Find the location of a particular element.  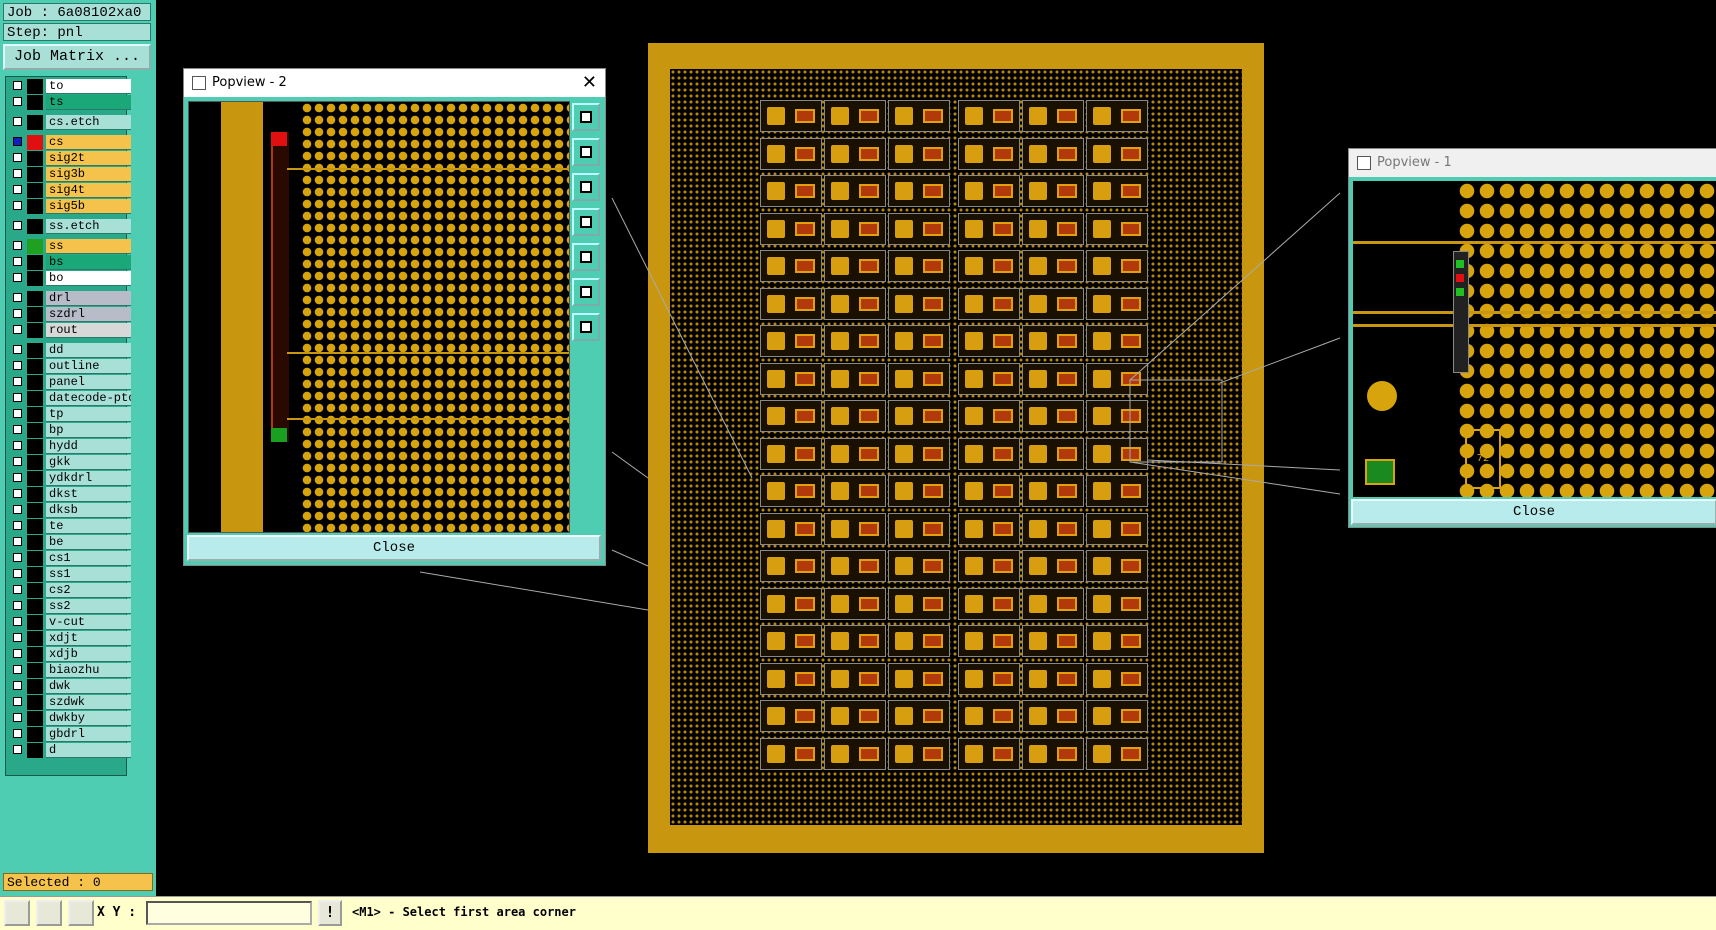

popview-1-close-button: Close is located at coordinates (1533, 512).